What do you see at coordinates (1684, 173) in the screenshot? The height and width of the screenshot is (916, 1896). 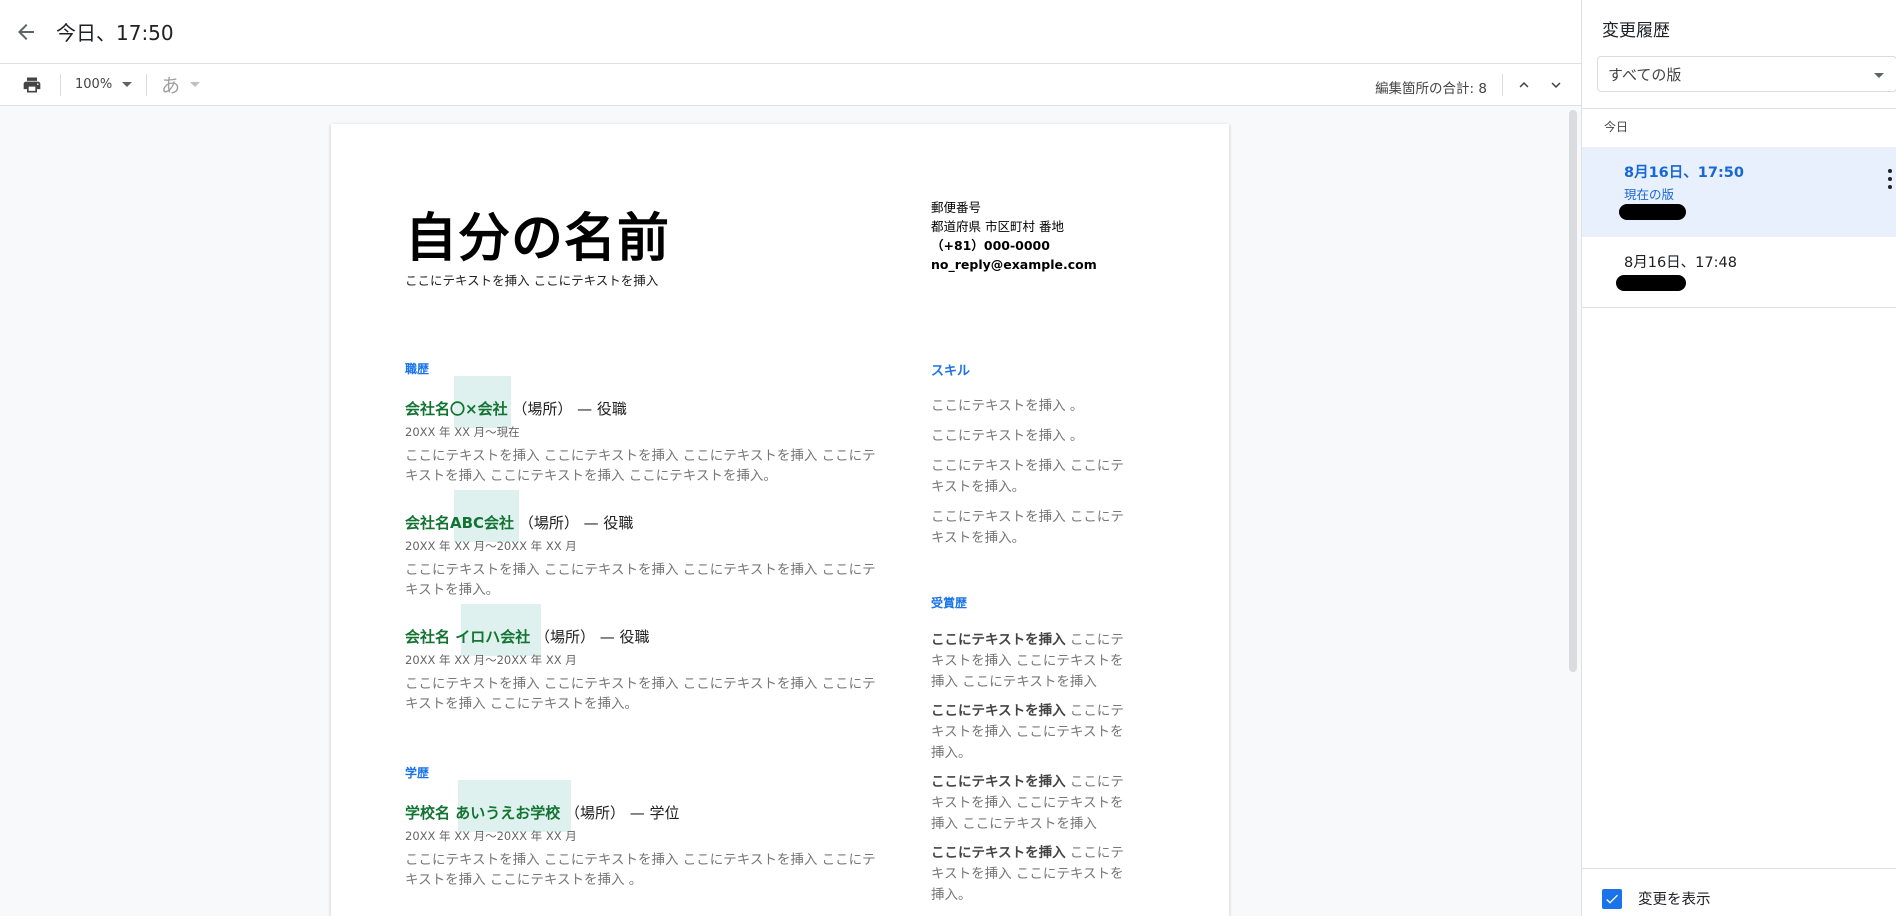 I see `version-time: 8月16日、17:50` at bounding box center [1684, 173].